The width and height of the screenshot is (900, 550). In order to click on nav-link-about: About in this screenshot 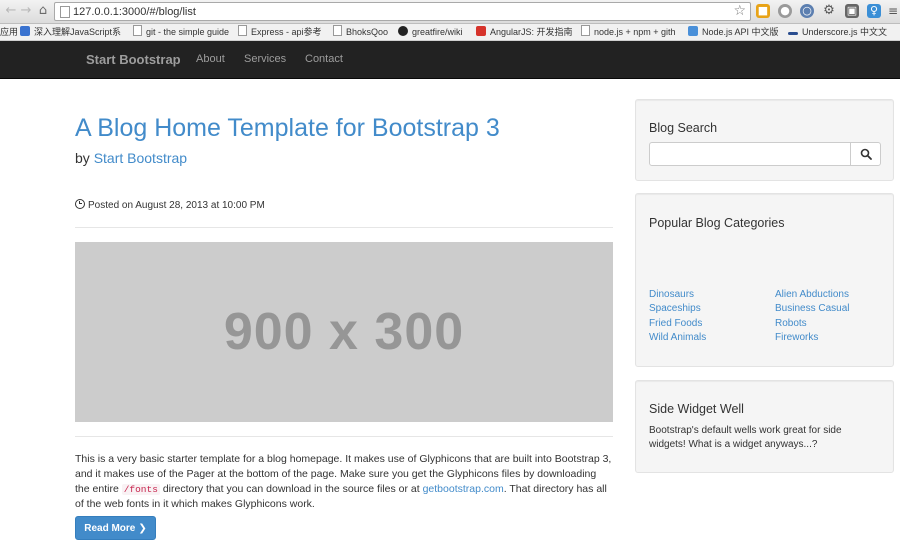, I will do `click(210, 59)`.